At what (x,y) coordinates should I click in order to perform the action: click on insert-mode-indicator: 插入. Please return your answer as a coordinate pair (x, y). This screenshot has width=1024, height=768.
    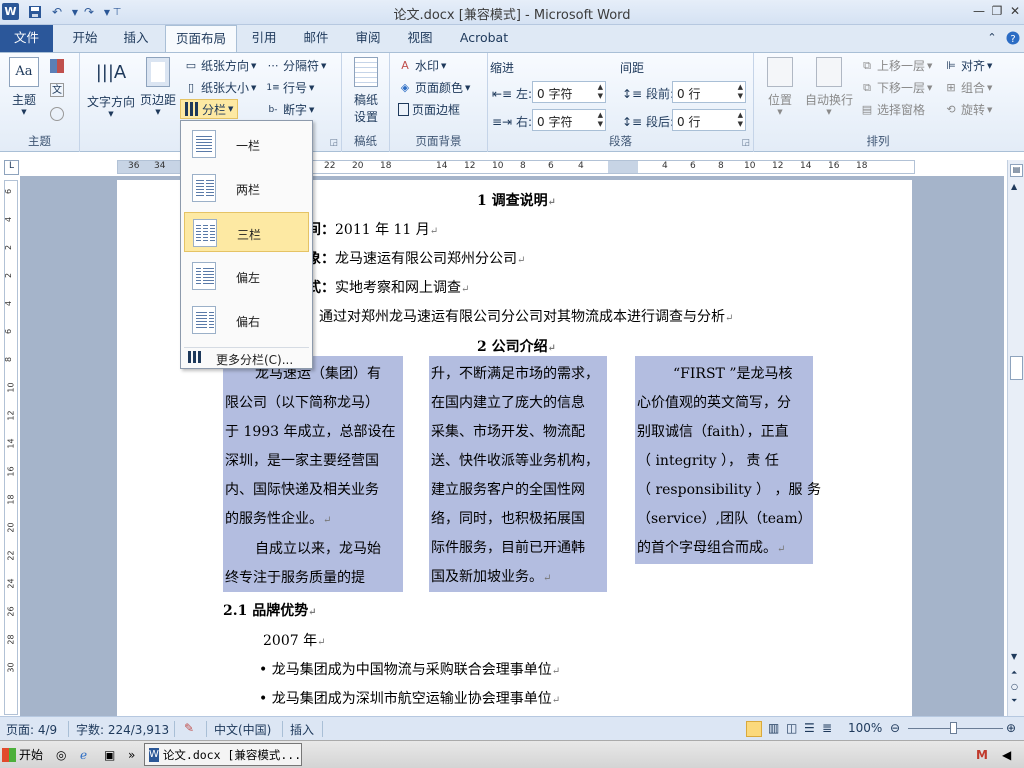
    Looking at the image, I should click on (302, 729).